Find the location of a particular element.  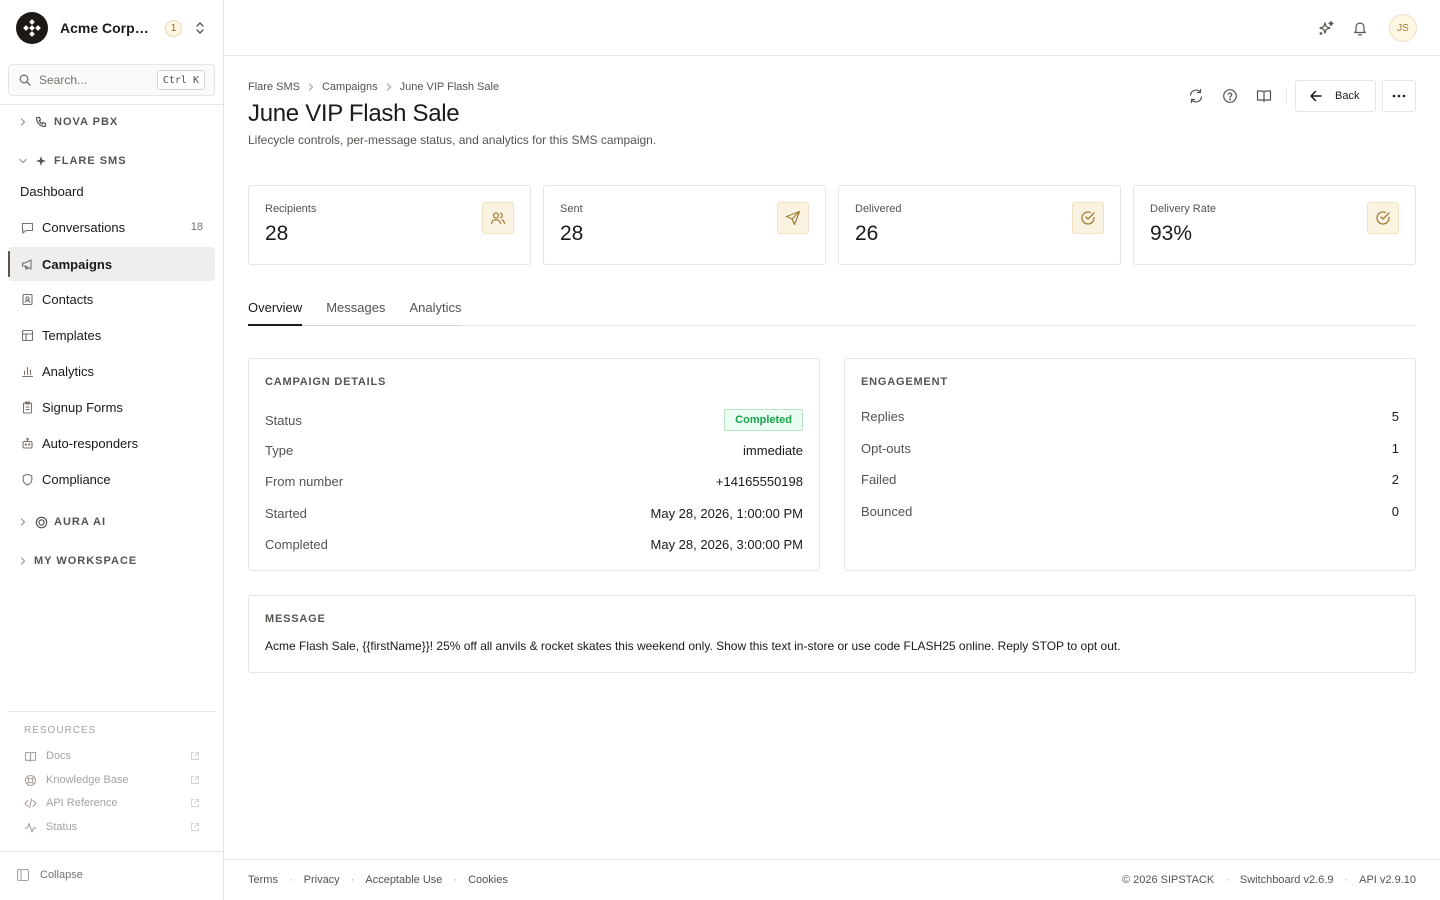

detail-value: May 28, 2026, 3:00:00 PM is located at coordinates (726, 544).